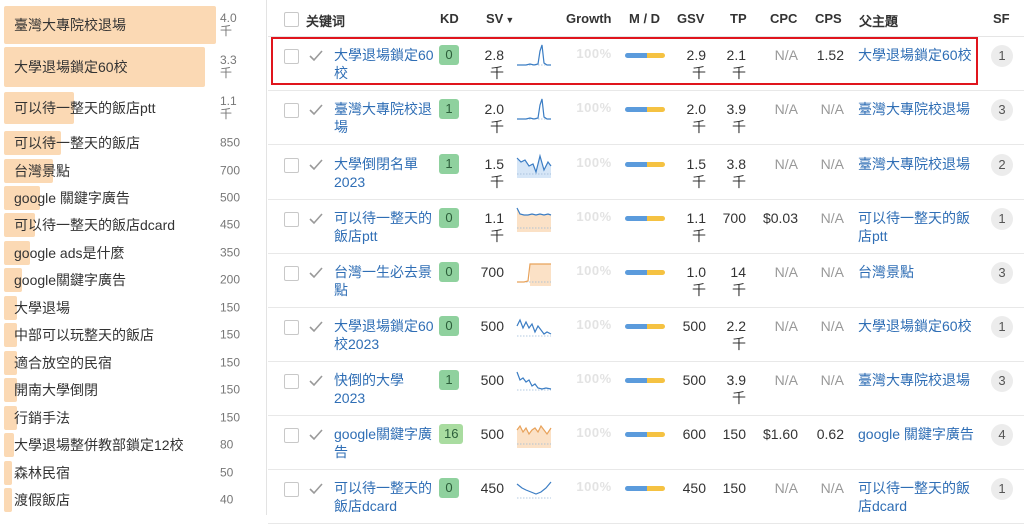  What do you see at coordinates (384, 118) in the screenshot?
I see `keyword-link: 臺灣大專院校退場` at bounding box center [384, 118].